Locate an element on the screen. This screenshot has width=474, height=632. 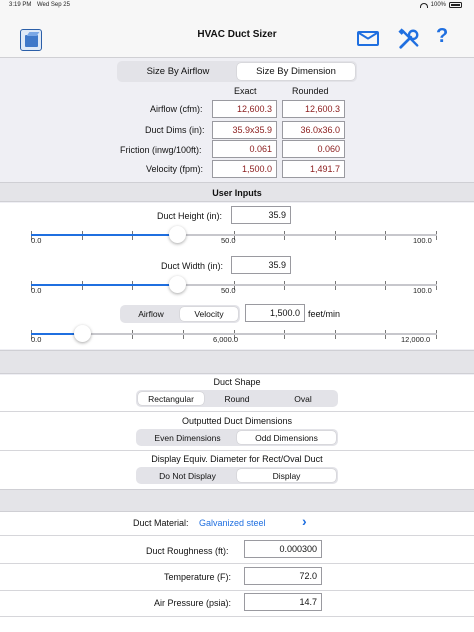
help-icon: ? is located at coordinates (442, 36).